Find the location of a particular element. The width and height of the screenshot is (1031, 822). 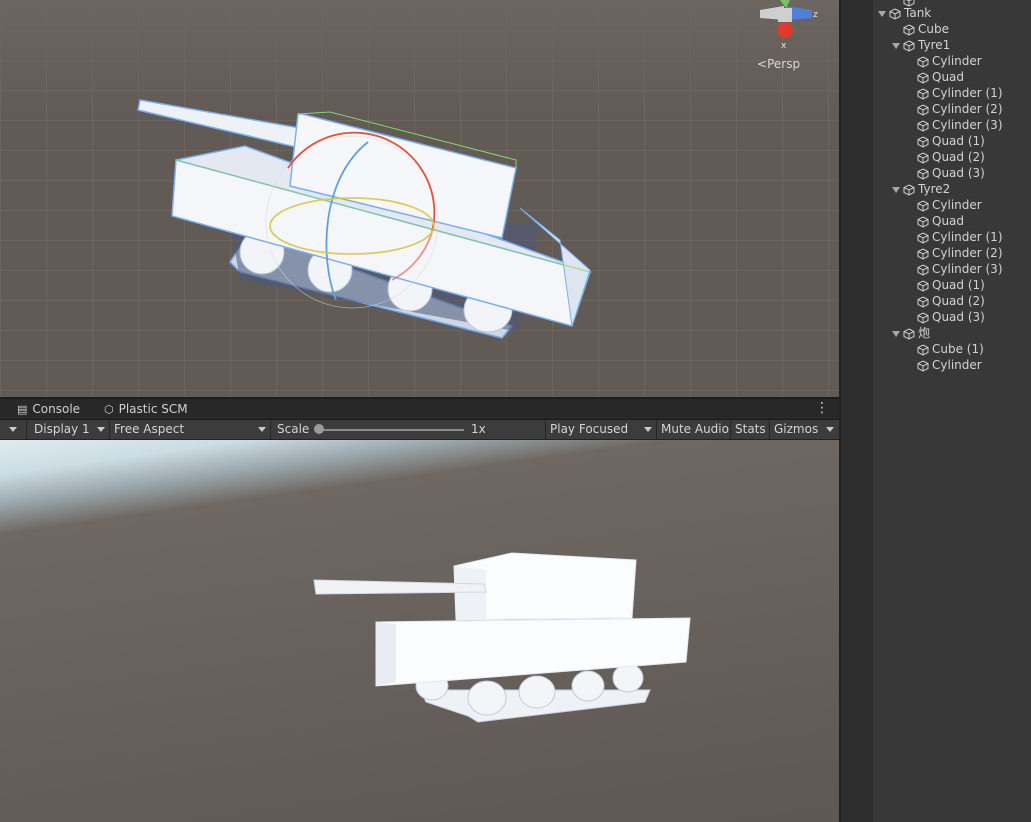

hierarchy-item: Tyre2 is located at coordinates (921, 189).